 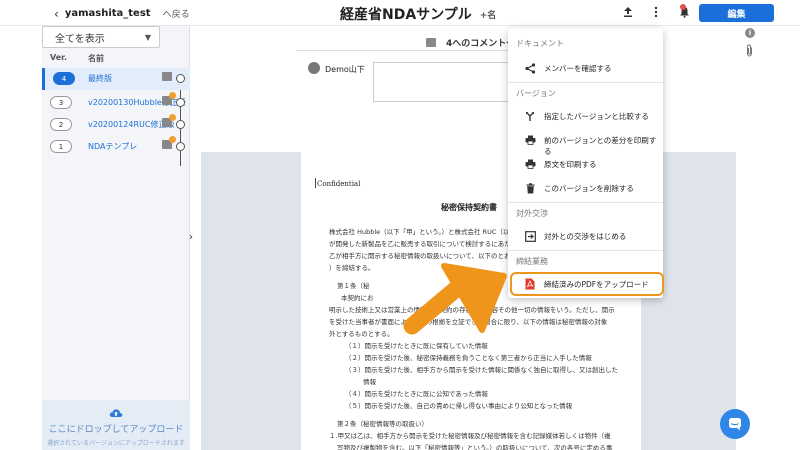 What do you see at coordinates (96, 58) in the screenshot?
I see `column-header-name: 名前` at bounding box center [96, 58].